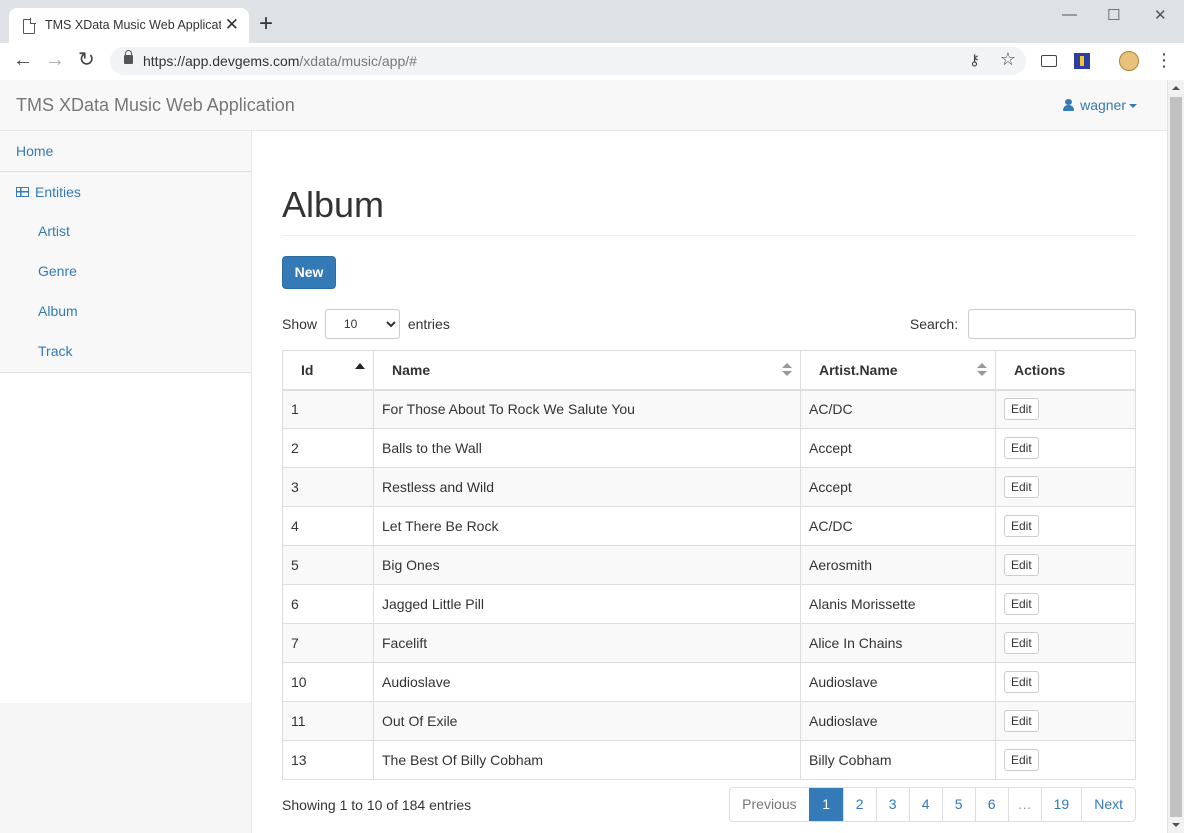  I want to click on minimize-button: —, so click(1069, 14).